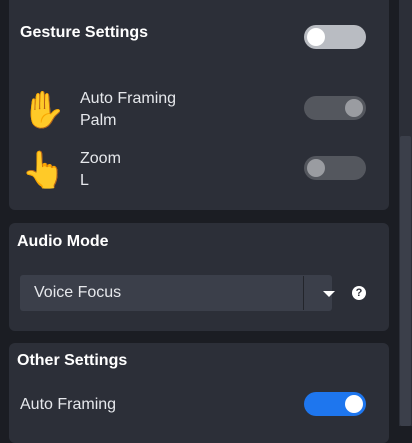 The width and height of the screenshot is (412, 443). What do you see at coordinates (100, 158) in the screenshot?
I see `gesture-action-label: Zoom` at bounding box center [100, 158].